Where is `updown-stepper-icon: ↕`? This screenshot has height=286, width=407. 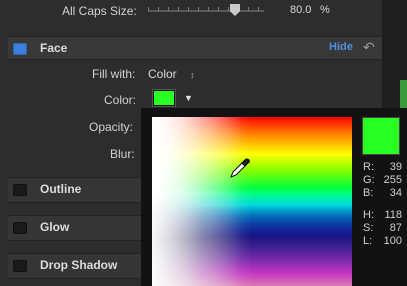 updown-stepper-icon: ↕ is located at coordinates (192, 75).